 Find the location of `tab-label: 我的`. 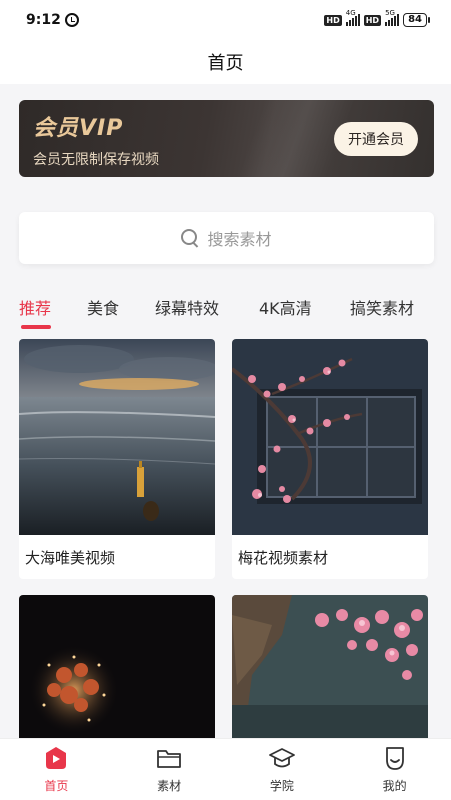

tab-label: 我的 is located at coordinates (394, 786).